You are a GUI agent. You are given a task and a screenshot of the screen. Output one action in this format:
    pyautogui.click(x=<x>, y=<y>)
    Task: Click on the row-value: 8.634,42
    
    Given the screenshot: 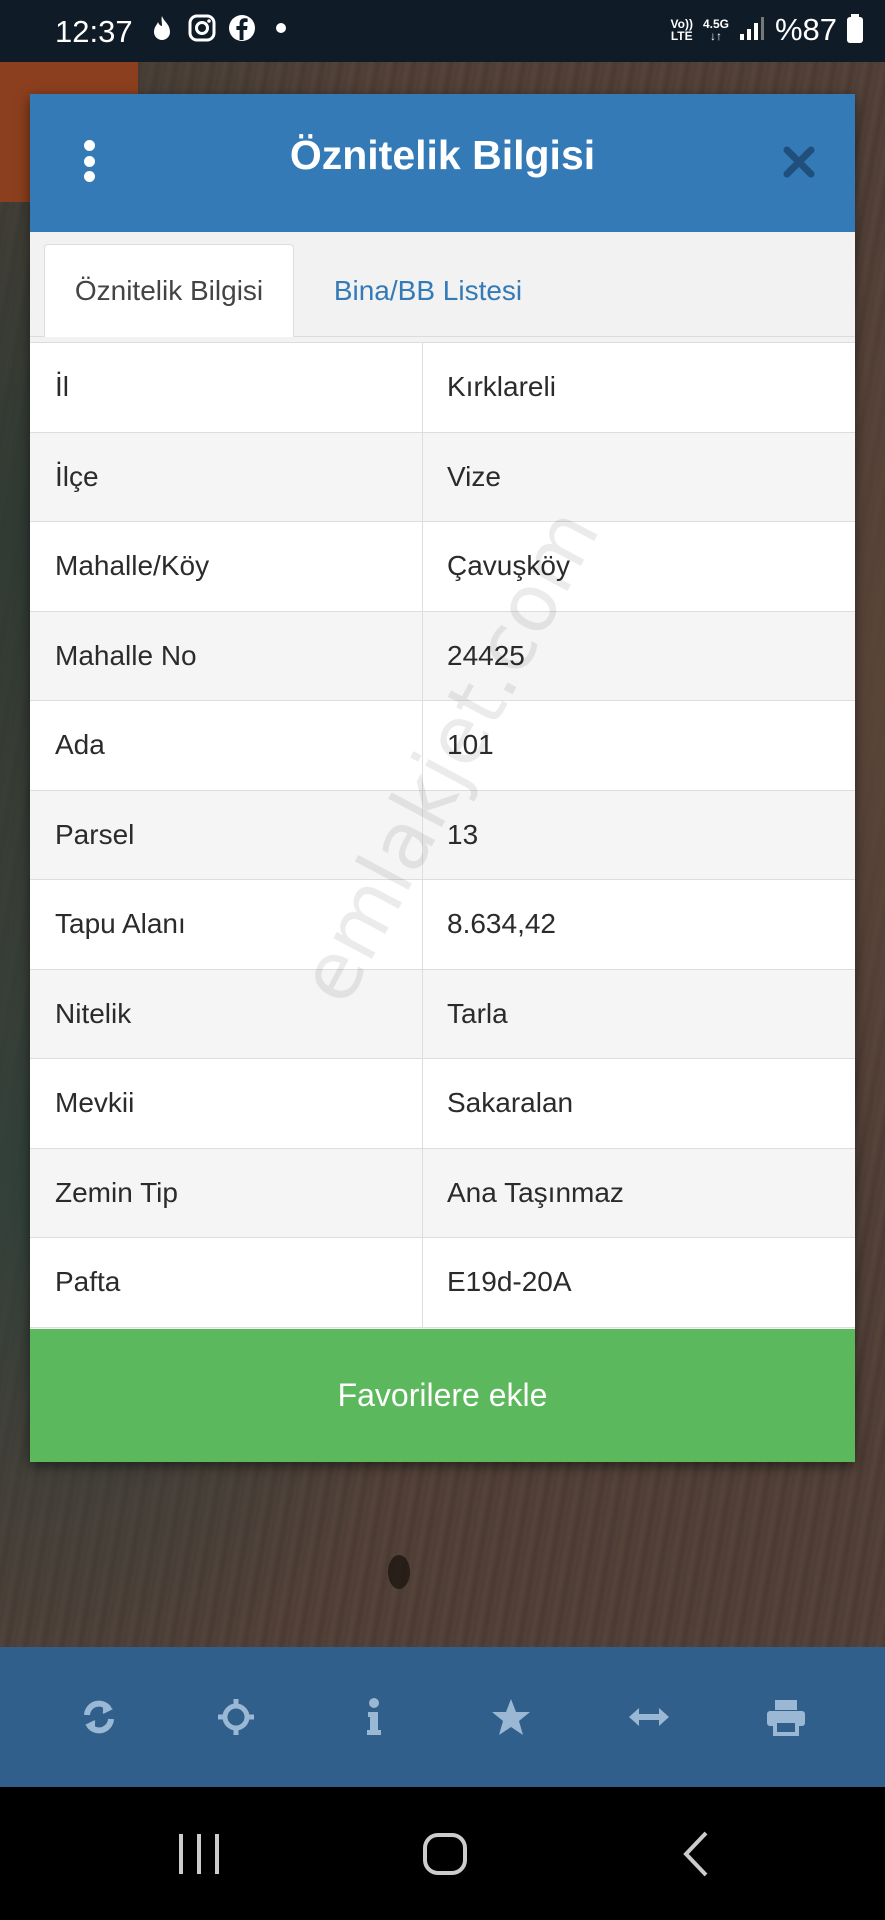 What is the action you would take?
    pyautogui.click(x=501, y=924)
    